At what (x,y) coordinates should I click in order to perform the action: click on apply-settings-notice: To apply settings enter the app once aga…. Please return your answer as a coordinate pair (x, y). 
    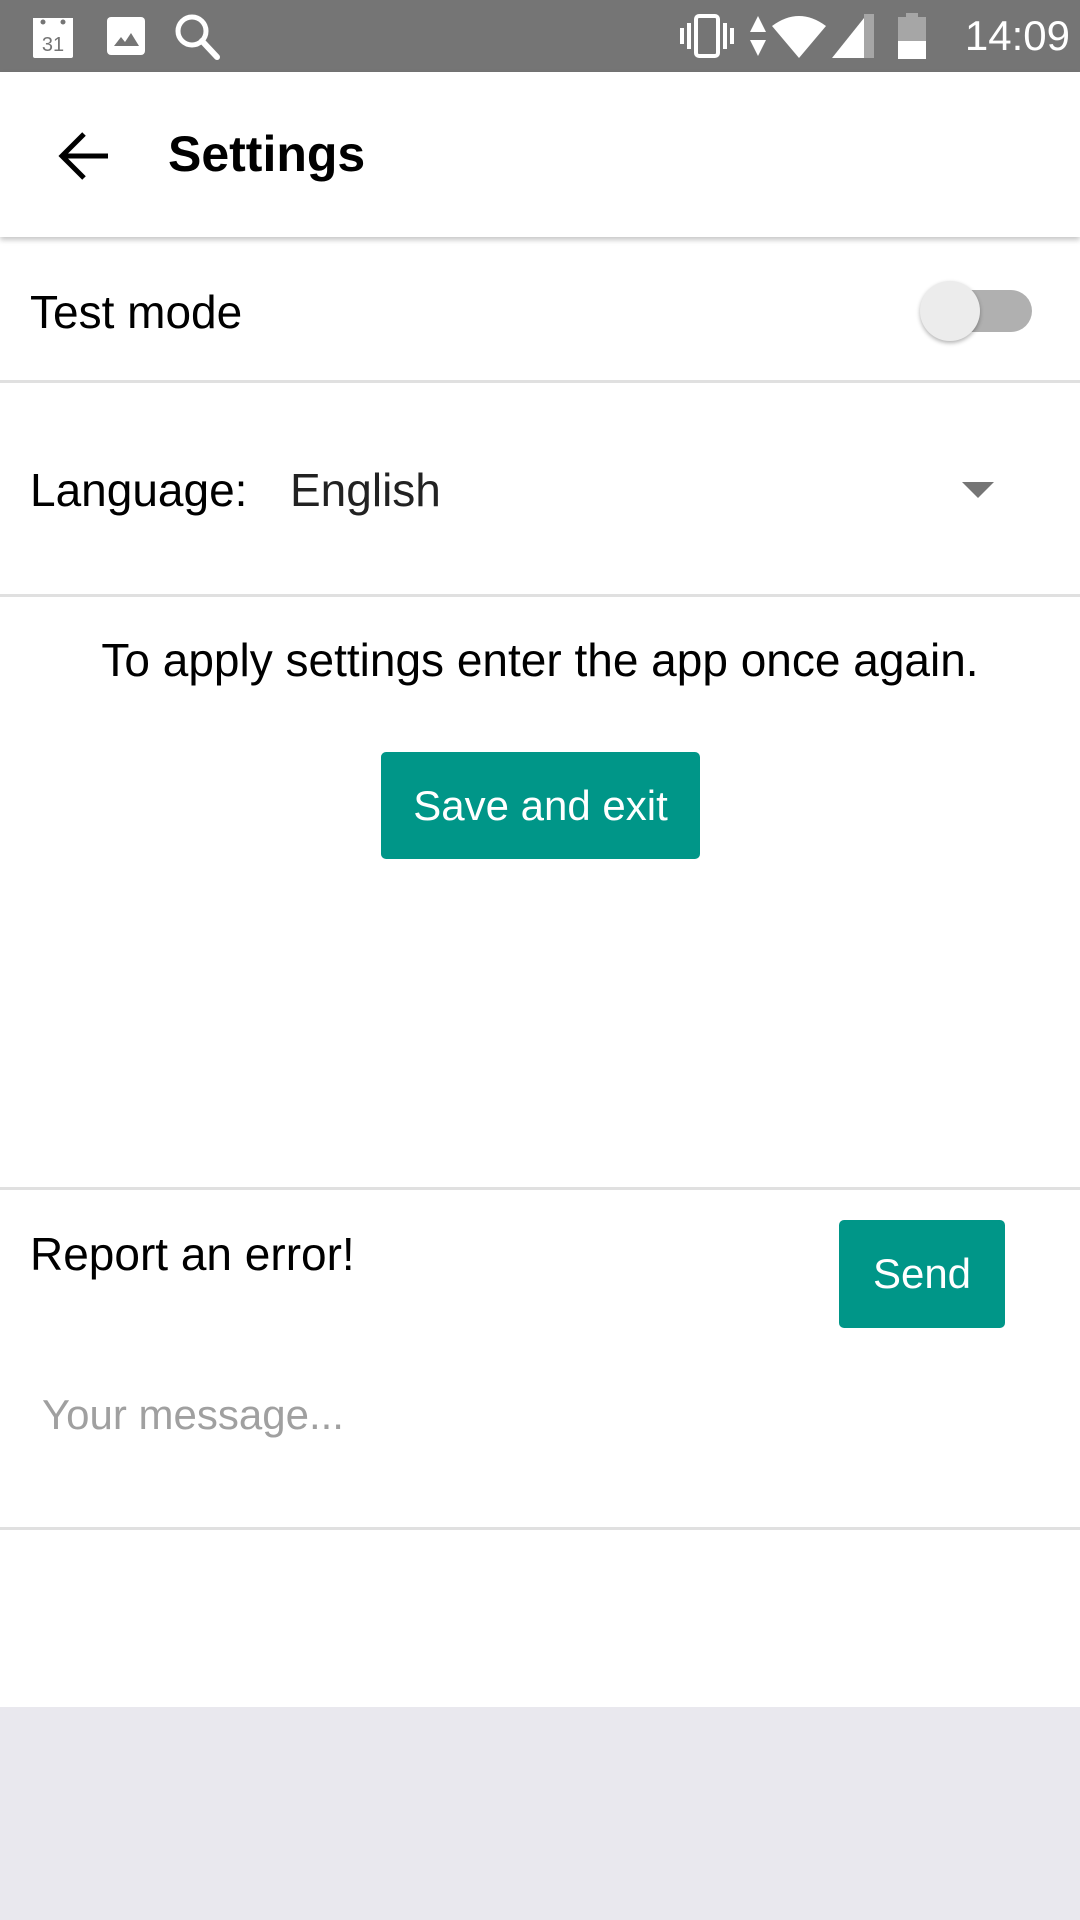
    Looking at the image, I should click on (540, 660).